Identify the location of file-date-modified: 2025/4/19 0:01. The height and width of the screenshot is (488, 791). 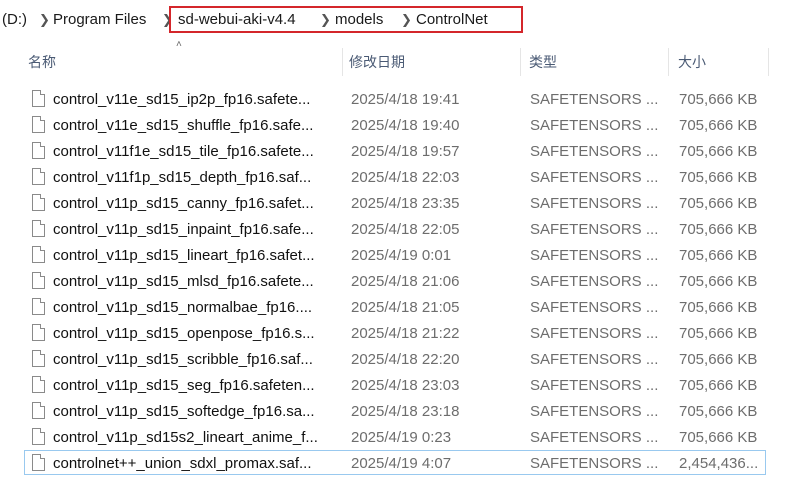
(401, 255).